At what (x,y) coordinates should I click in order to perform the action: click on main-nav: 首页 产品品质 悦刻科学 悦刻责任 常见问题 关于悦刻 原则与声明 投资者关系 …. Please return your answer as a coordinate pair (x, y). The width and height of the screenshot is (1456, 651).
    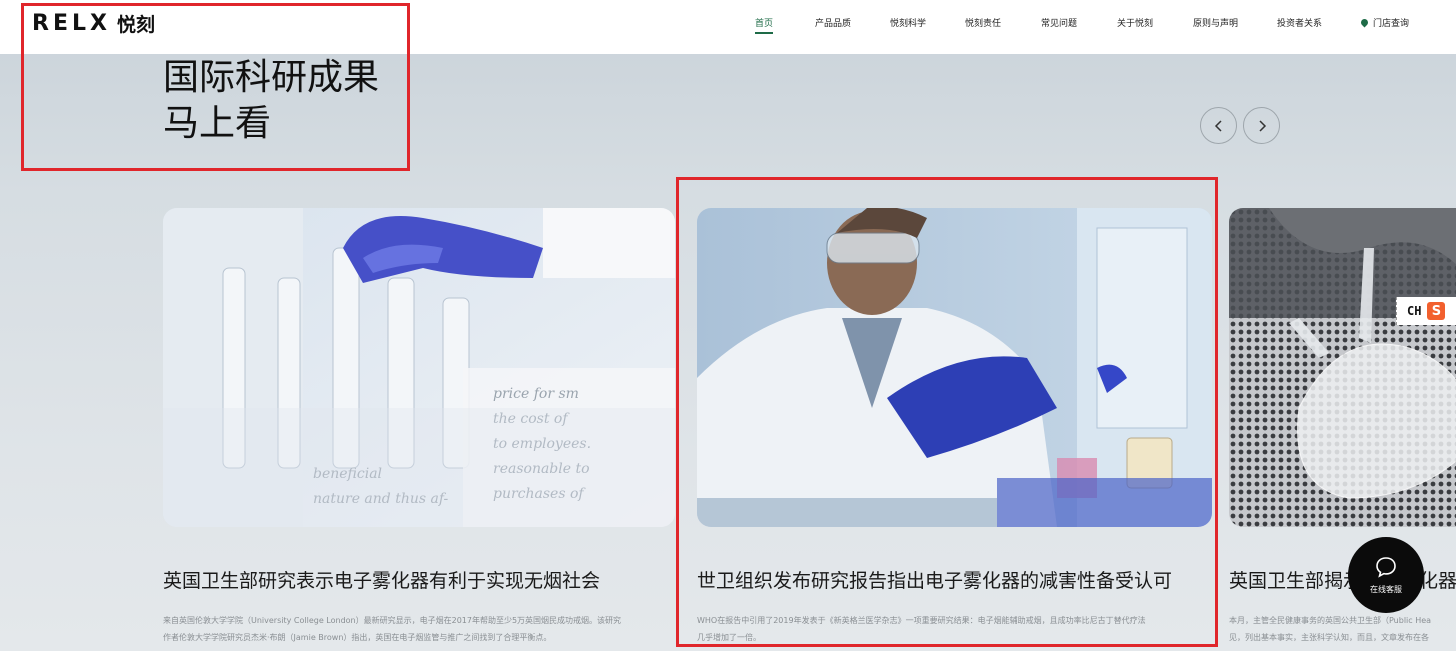
    Looking at the image, I should click on (728, 27).